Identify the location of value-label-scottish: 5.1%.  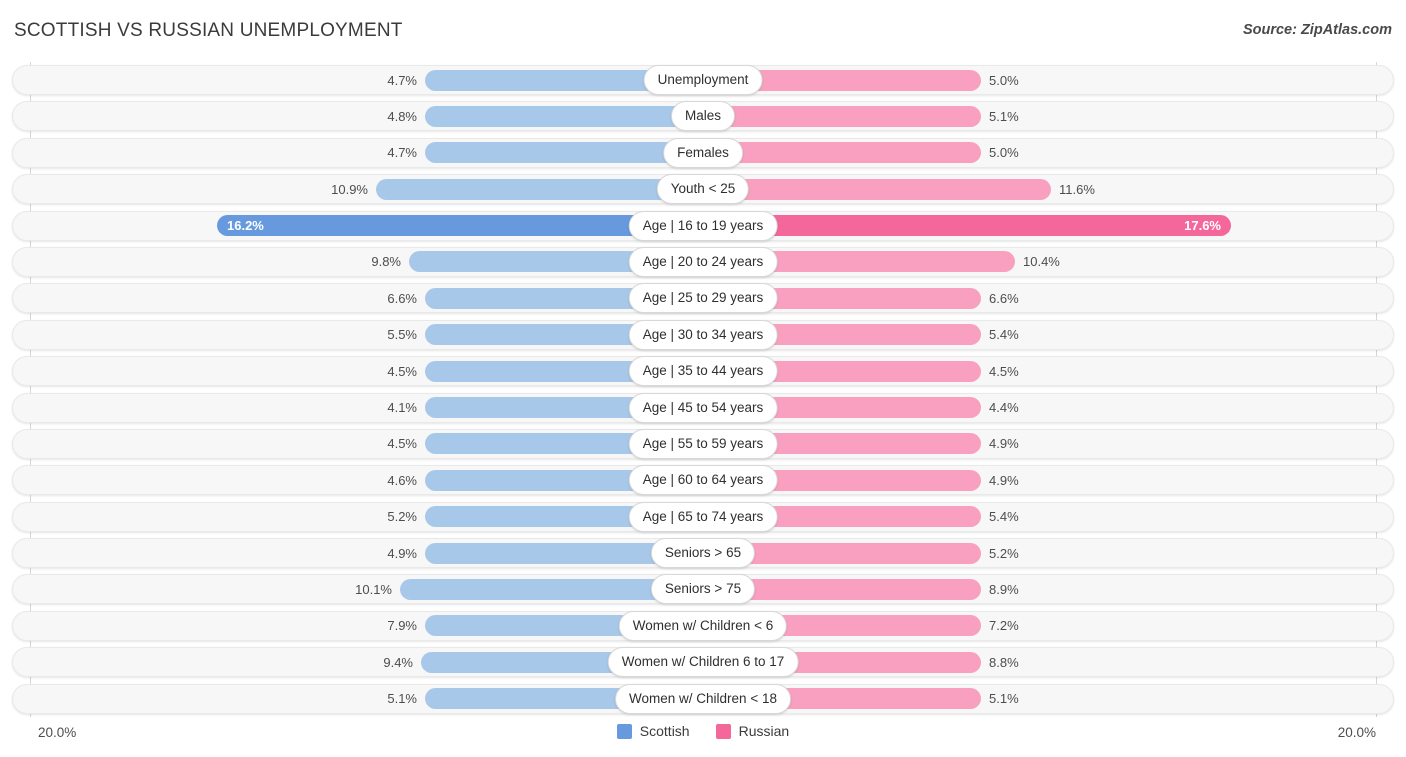
(402, 699).